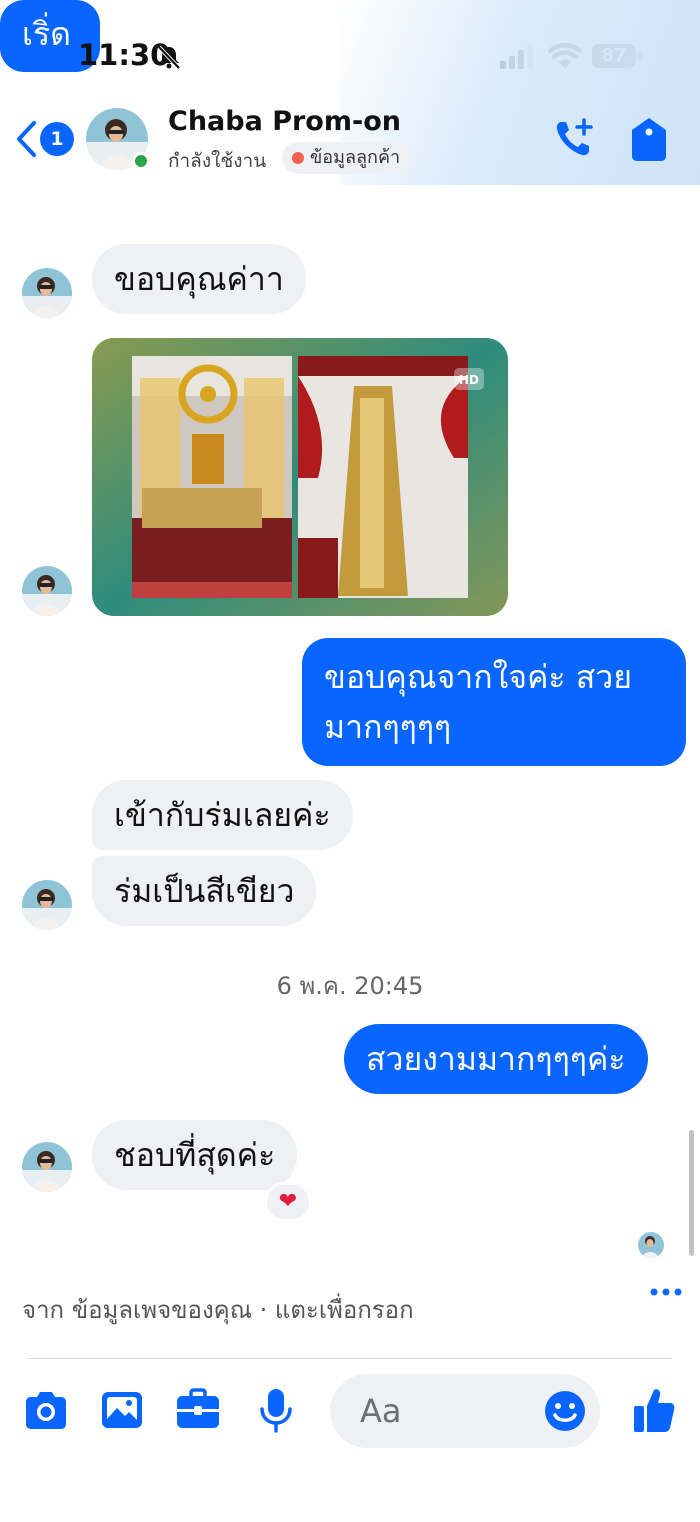 The width and height of the screenshot is (700, 1522). I want to click on autofill-hint: จาก ข้อมูลเพจของคุณ · แตะเพื่อกรอก, so click(218, 1309).